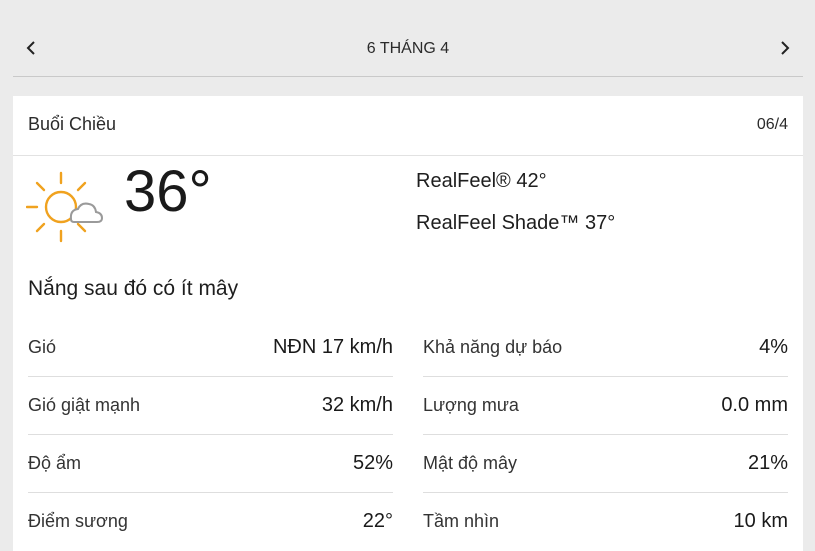 The image size is (815, 551). Describe the element at coordinates (772, 124) in the screenshot. I see `period-date: 06/4` at that location.